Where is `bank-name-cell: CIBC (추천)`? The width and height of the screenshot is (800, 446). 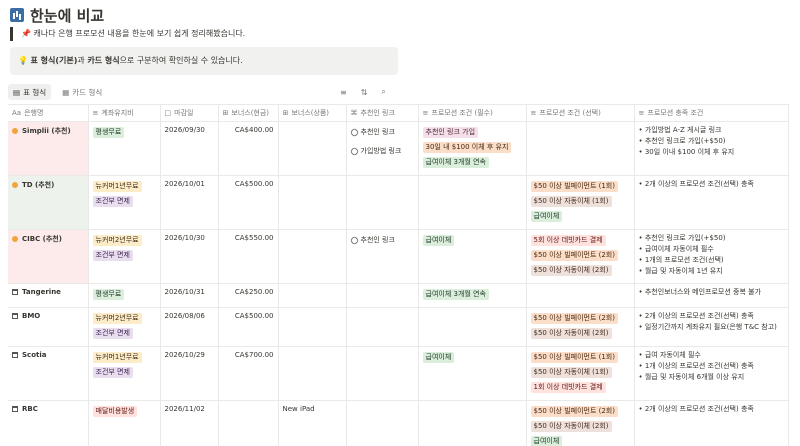
bank-name-cell: CIBC (추천) is located at coordinates (48, 256).